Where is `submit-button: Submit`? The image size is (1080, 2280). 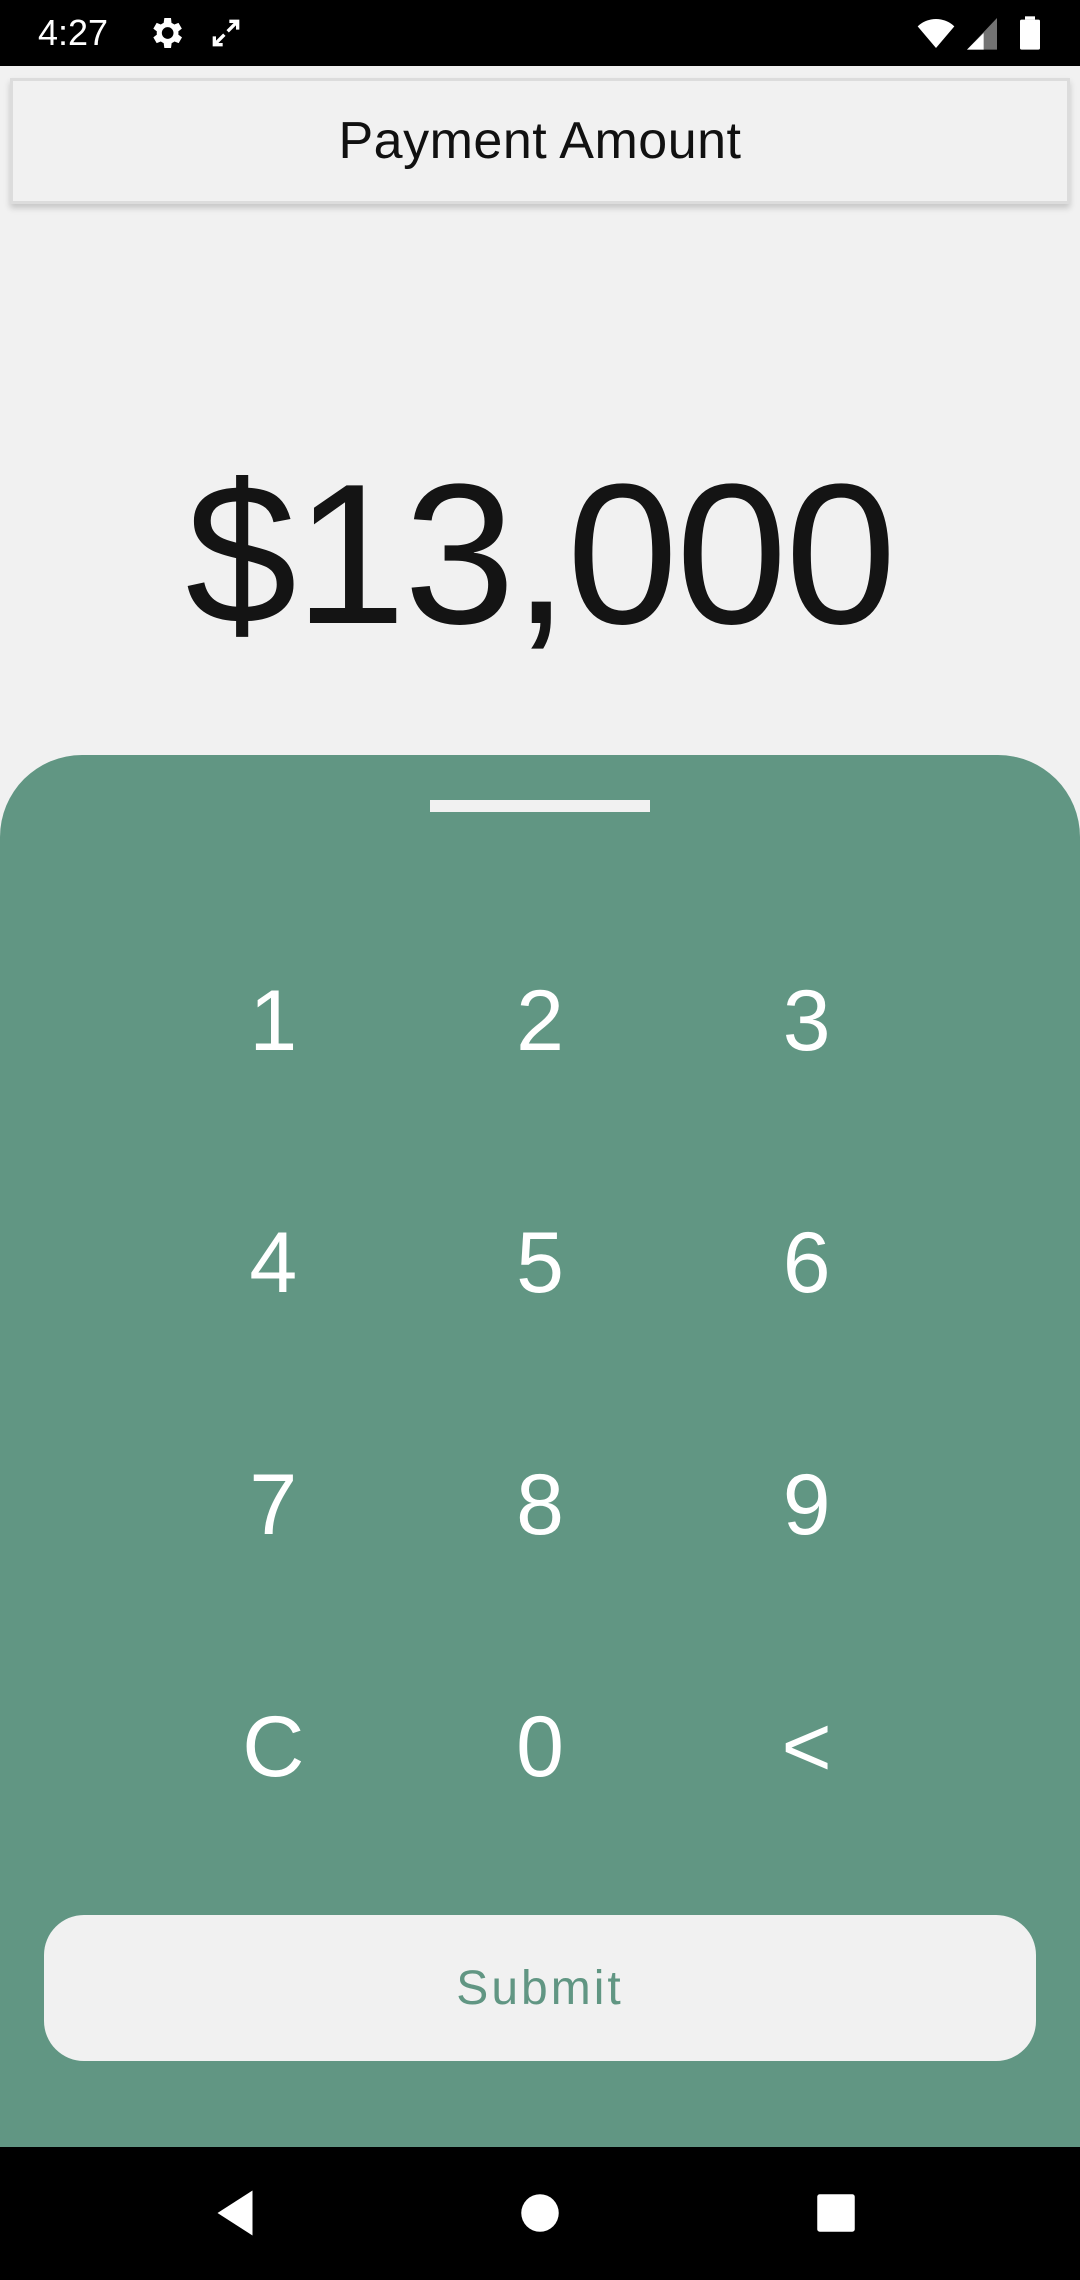 submit-button: Submit is located at coordinates (540, 1988).